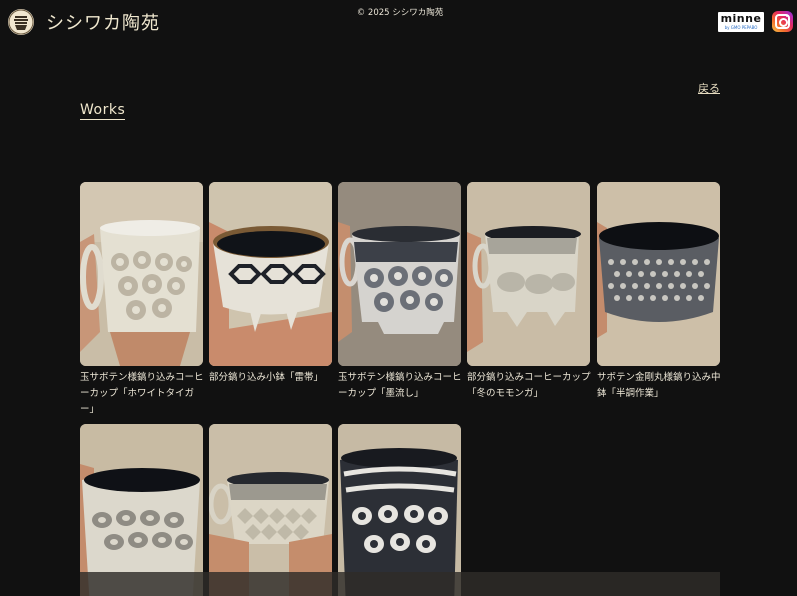 The width and height of the screenshot is (797, 596). What do you see at coordinates (400, 584) in the screenshot?
I see `site-footer` at bounding box center [400, 584].